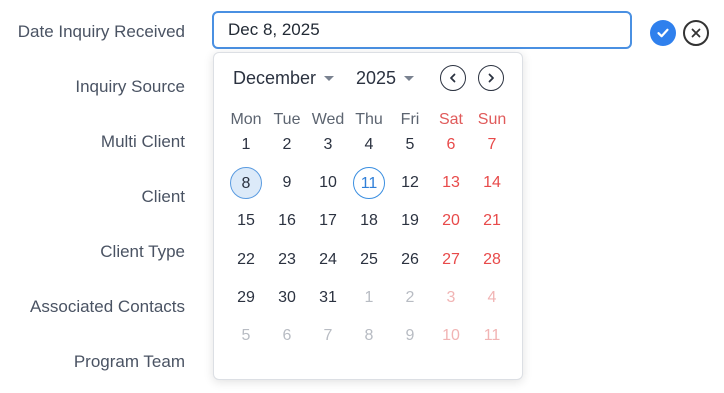 The height and width of the screenshot is (393, 724). What do you see at coordinates (246, 119) in the screenshot?
I see `weekday-mon: Mon` at bounding box center [246, 119].